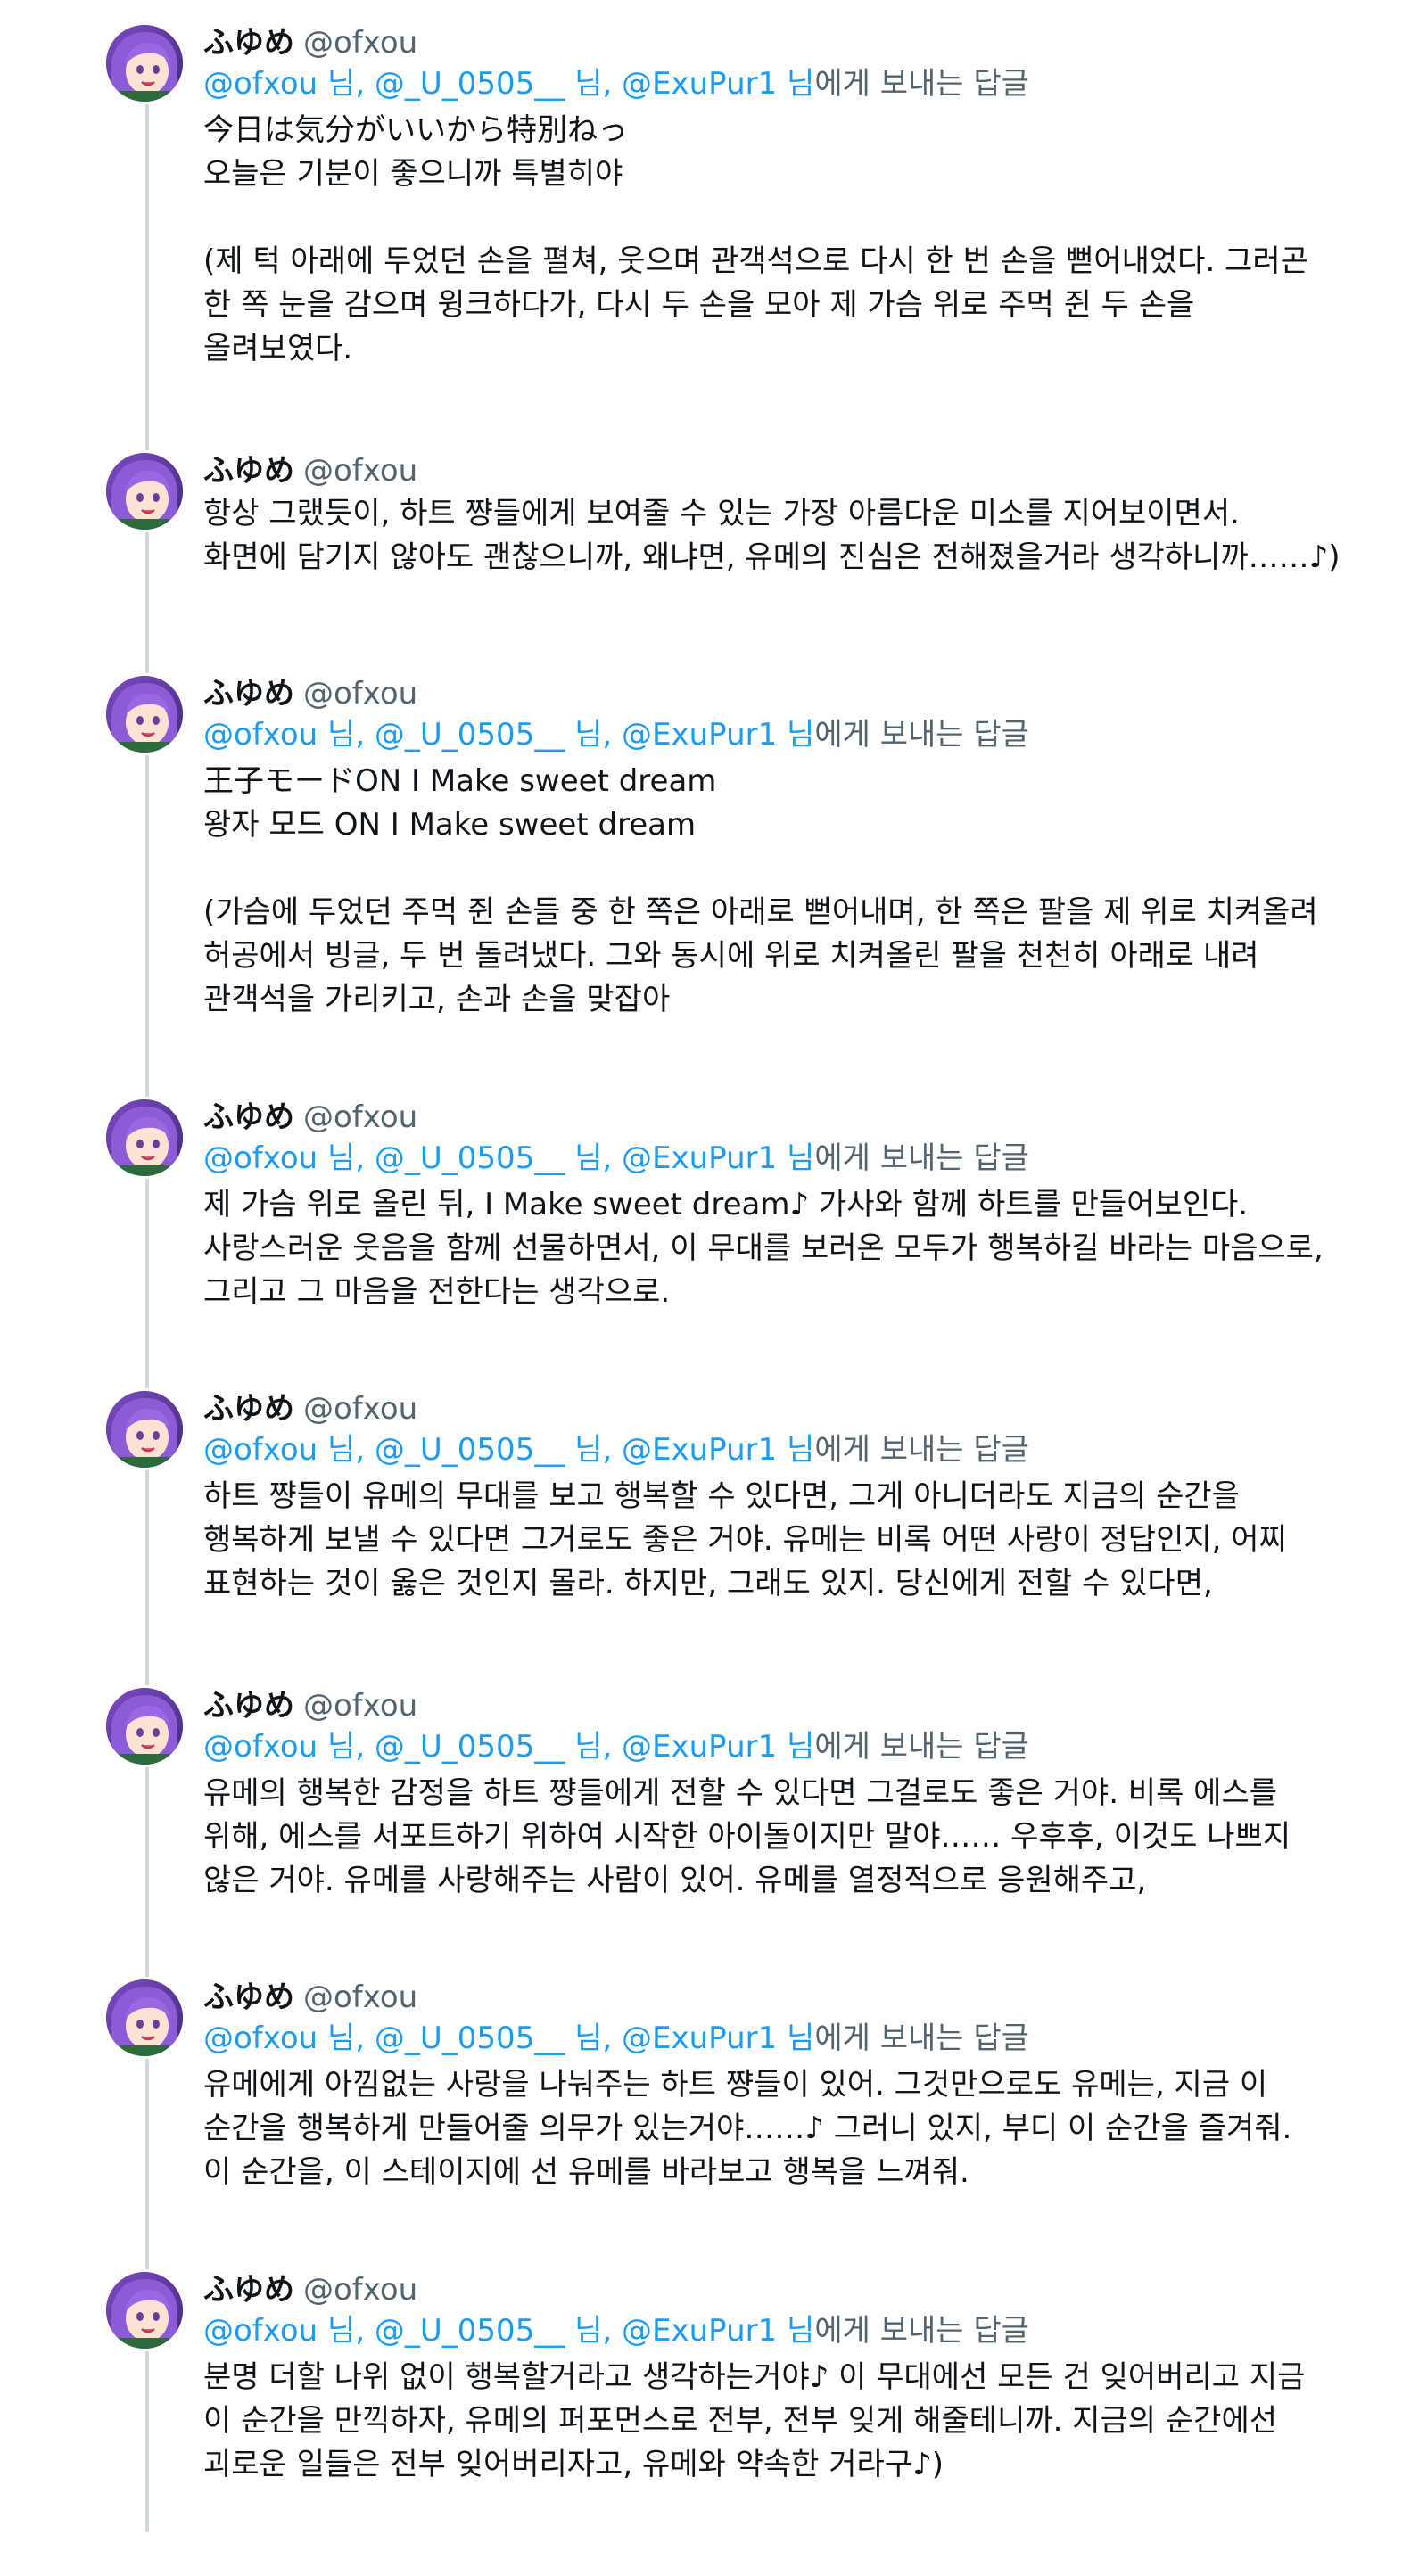  Describe the element at coordinates (147, 1308) in the screenshot. I see `thread-connector-line` at that location.